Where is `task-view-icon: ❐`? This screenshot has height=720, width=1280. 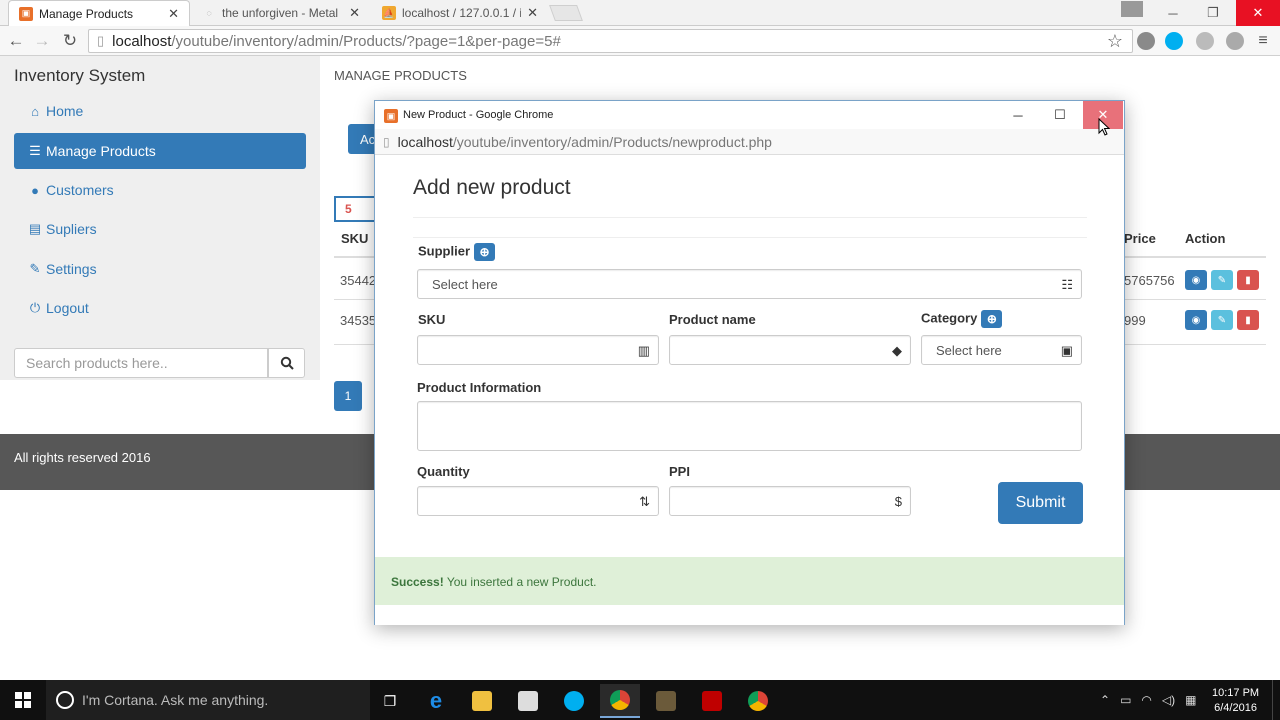
task-view-icon: ❐ is located at coordinates (390, 700).